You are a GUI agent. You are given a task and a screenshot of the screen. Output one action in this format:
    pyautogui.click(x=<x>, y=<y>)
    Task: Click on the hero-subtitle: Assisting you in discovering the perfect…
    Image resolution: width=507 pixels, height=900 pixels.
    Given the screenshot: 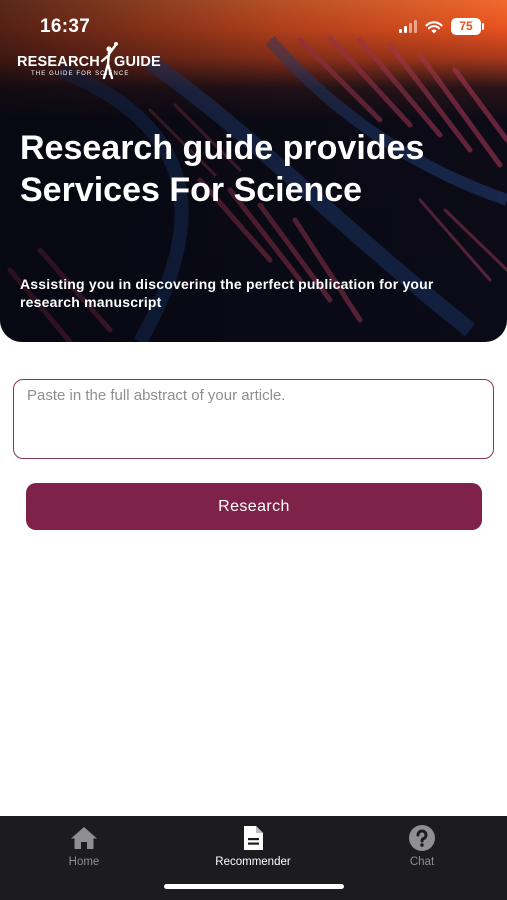 What is the action you would take?
    pyautogui.click(x=227, y=293)
    